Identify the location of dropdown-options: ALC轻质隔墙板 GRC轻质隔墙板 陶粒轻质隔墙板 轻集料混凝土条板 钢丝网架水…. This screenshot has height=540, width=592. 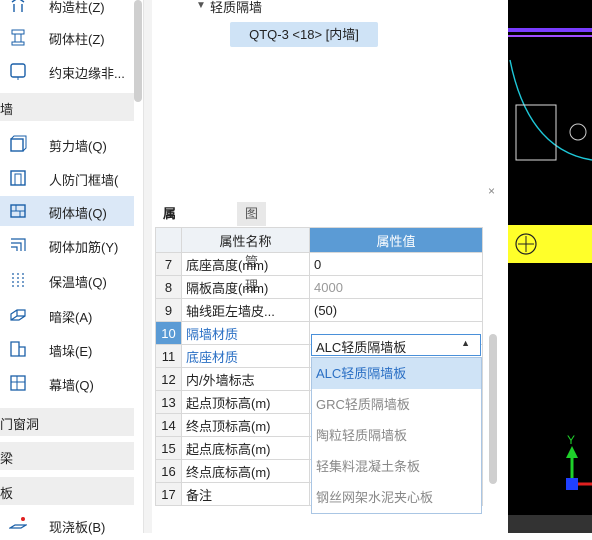
(396, 435).